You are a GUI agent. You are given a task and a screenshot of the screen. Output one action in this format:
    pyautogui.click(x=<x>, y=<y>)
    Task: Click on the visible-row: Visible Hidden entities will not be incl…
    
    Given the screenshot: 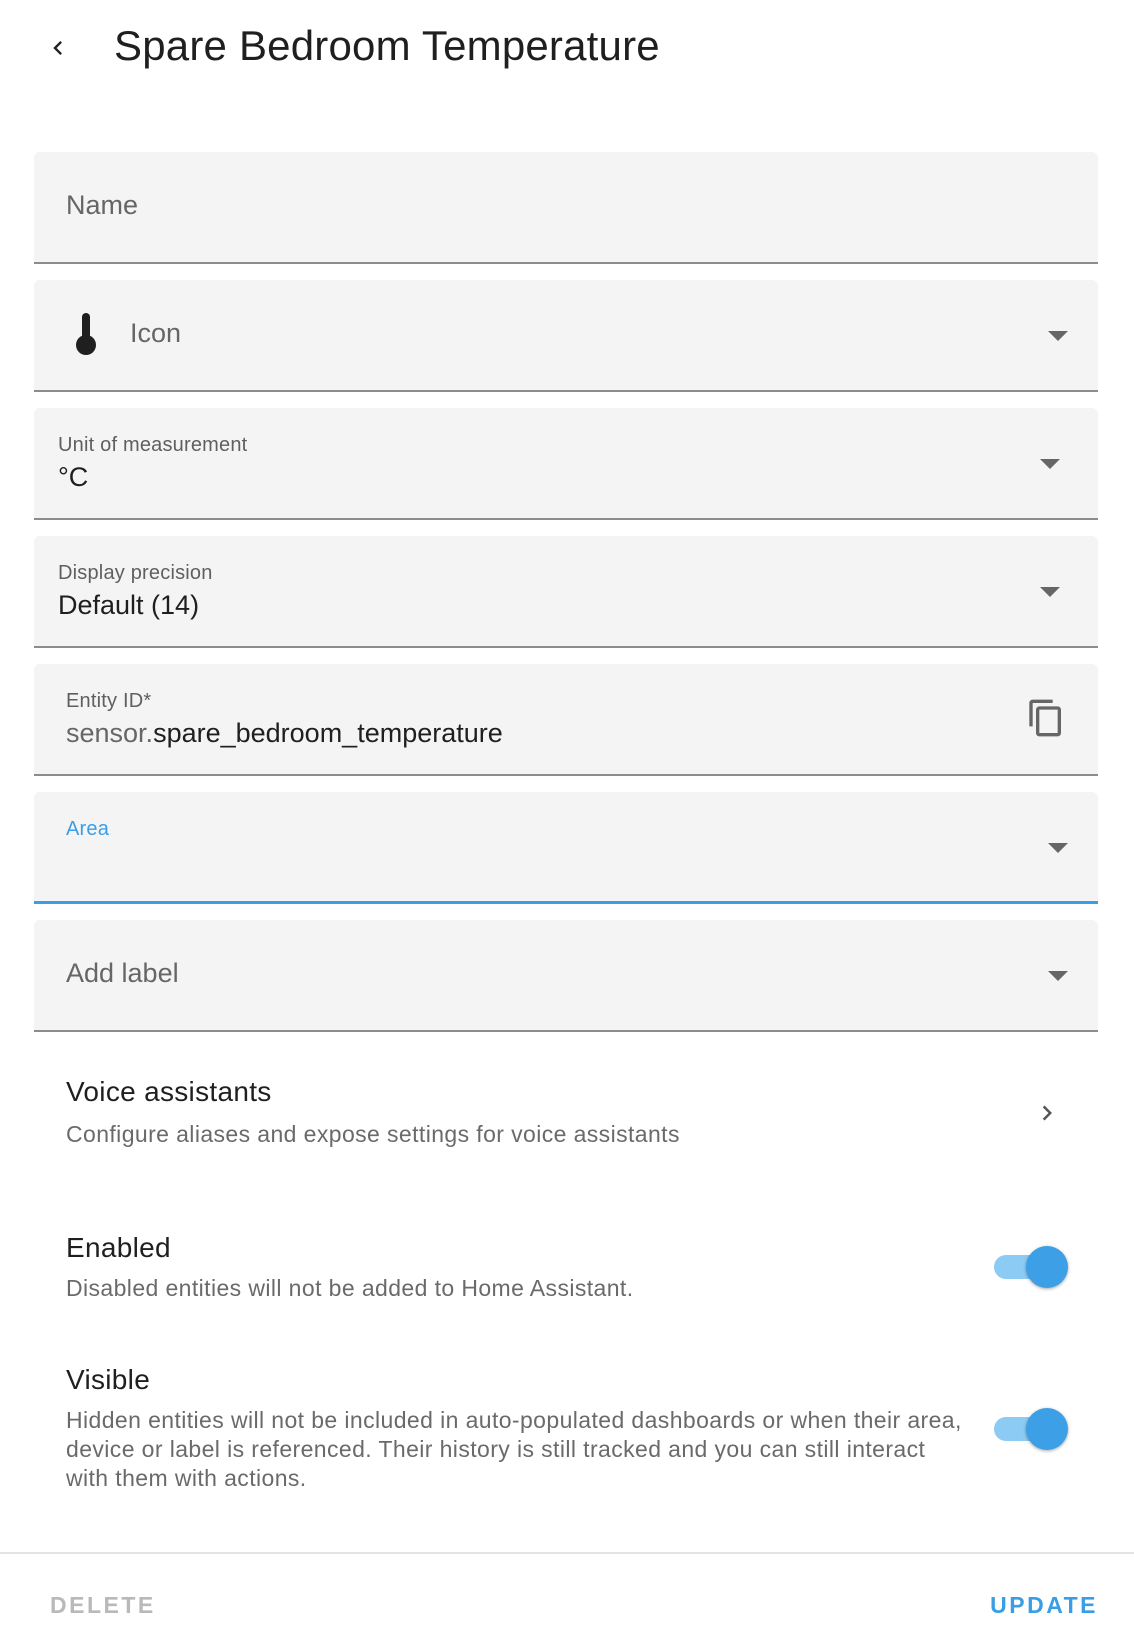 What is the action you would take?
    pyautogui.click(x=566, y=1428)
    